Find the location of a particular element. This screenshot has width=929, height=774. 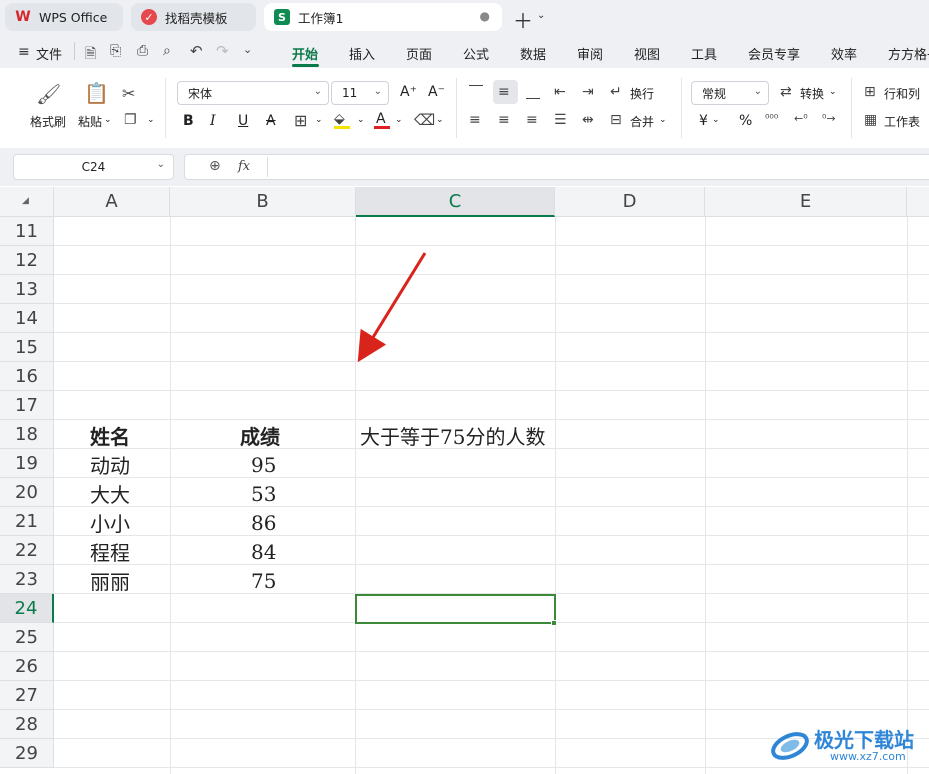

row-header-19: 19 is located at coordinates (27, 463).